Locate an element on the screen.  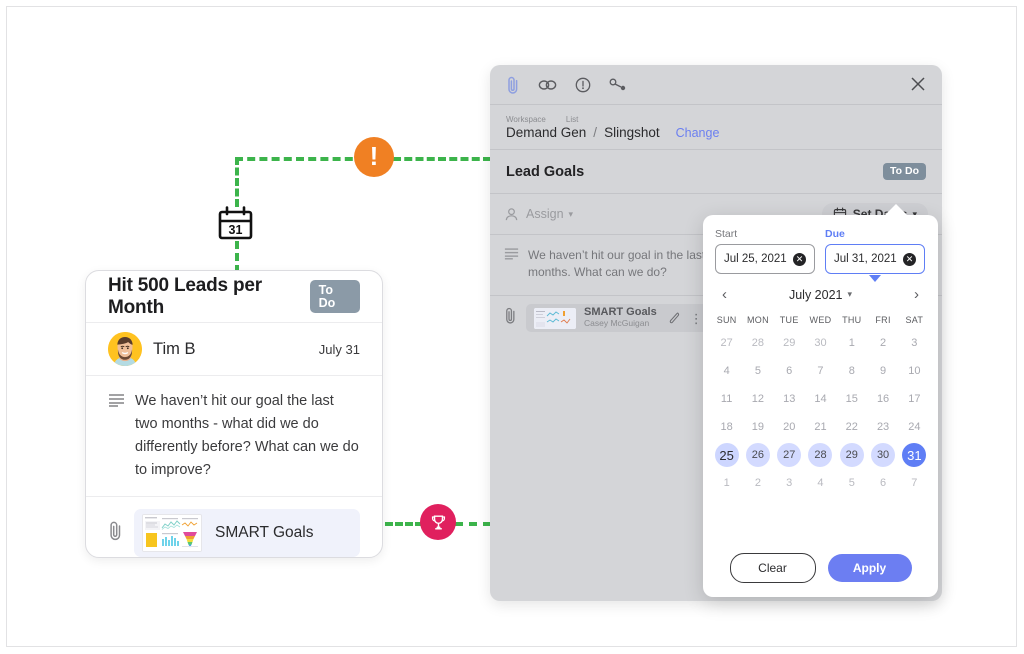
calendar-day-number: 21 is located at coordinates (820, 427).